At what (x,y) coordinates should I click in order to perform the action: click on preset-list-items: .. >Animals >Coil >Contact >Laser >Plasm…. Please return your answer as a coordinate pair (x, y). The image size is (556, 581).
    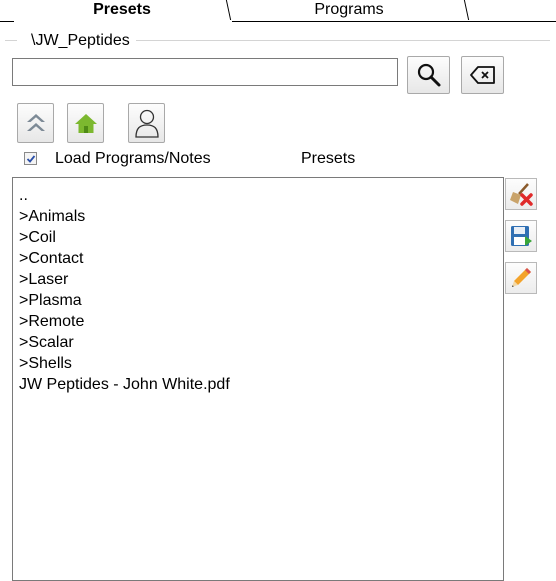
    Looking at the image, I should click on (124, 290).